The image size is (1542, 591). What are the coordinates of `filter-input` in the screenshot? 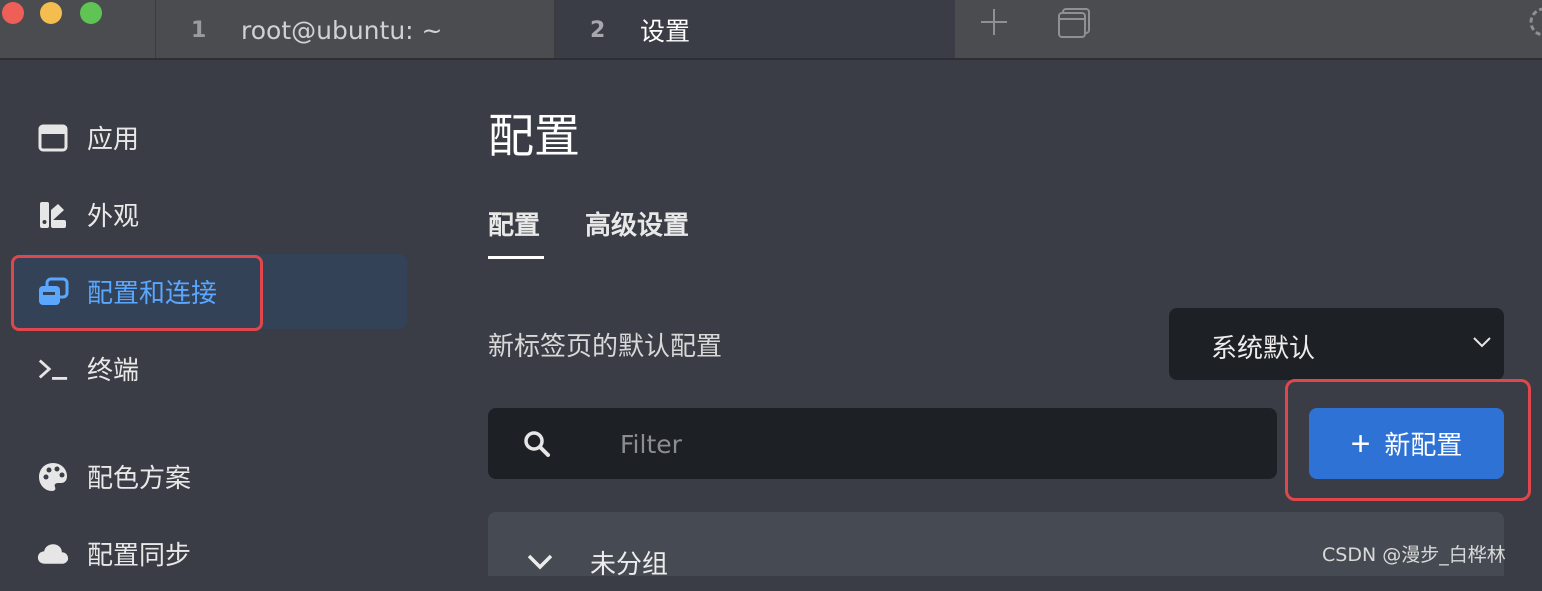 It's located at (920, 444).